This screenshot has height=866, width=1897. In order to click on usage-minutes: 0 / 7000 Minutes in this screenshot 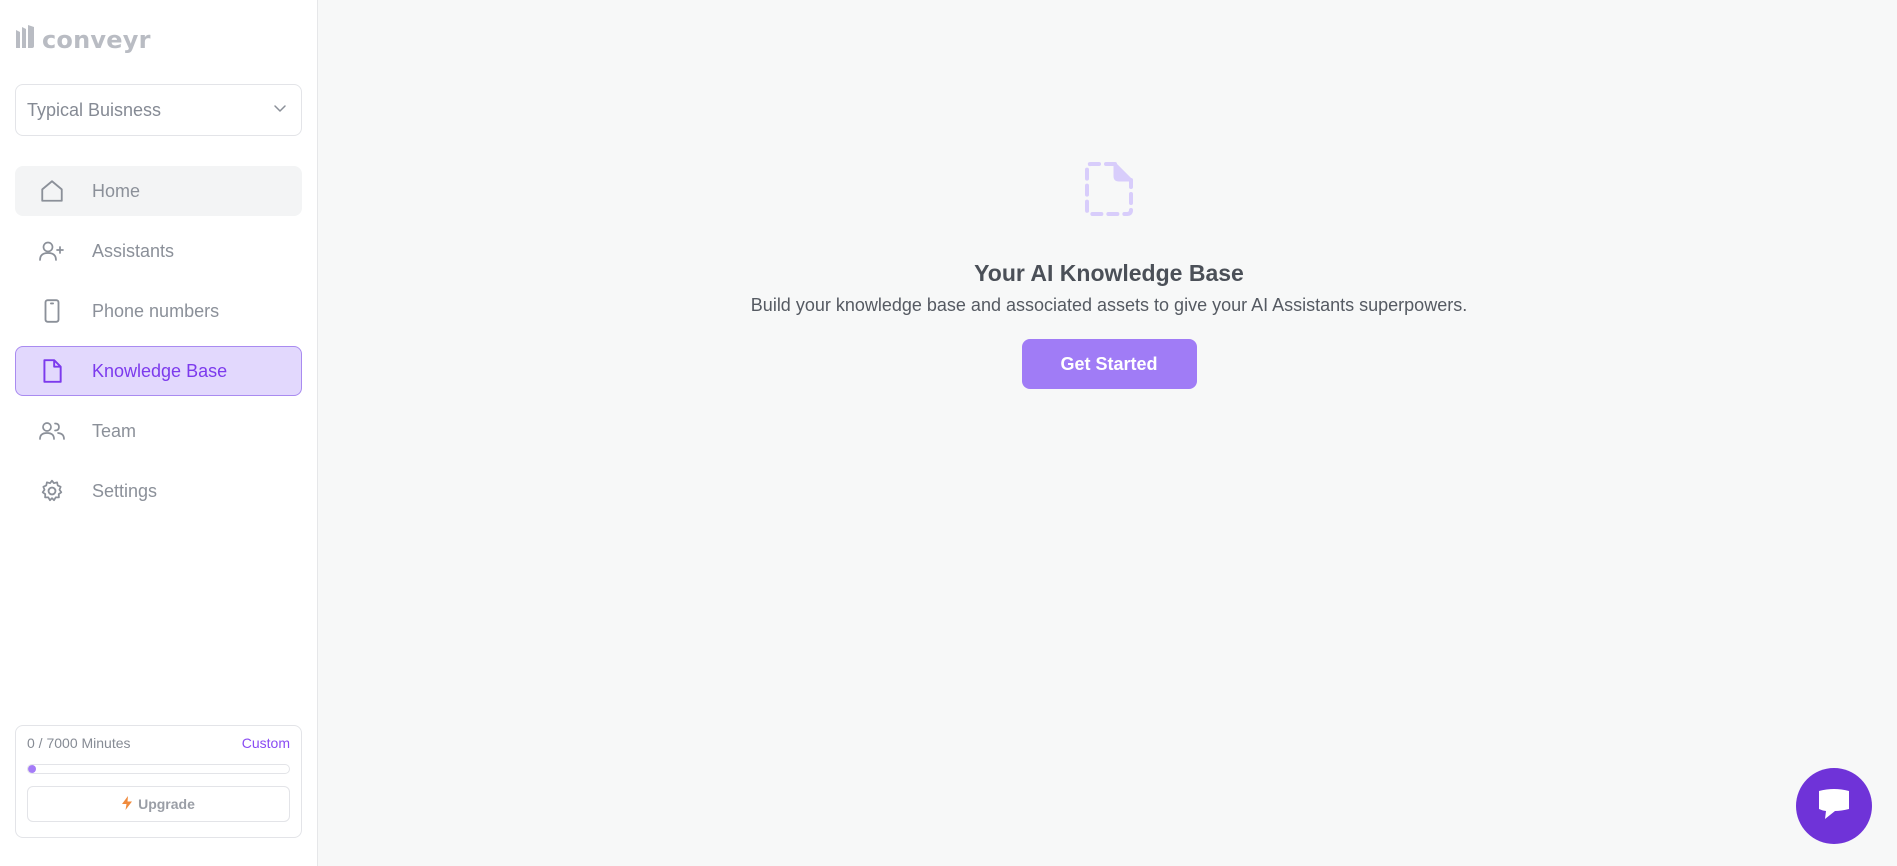, I will do `click(79, 743)`.